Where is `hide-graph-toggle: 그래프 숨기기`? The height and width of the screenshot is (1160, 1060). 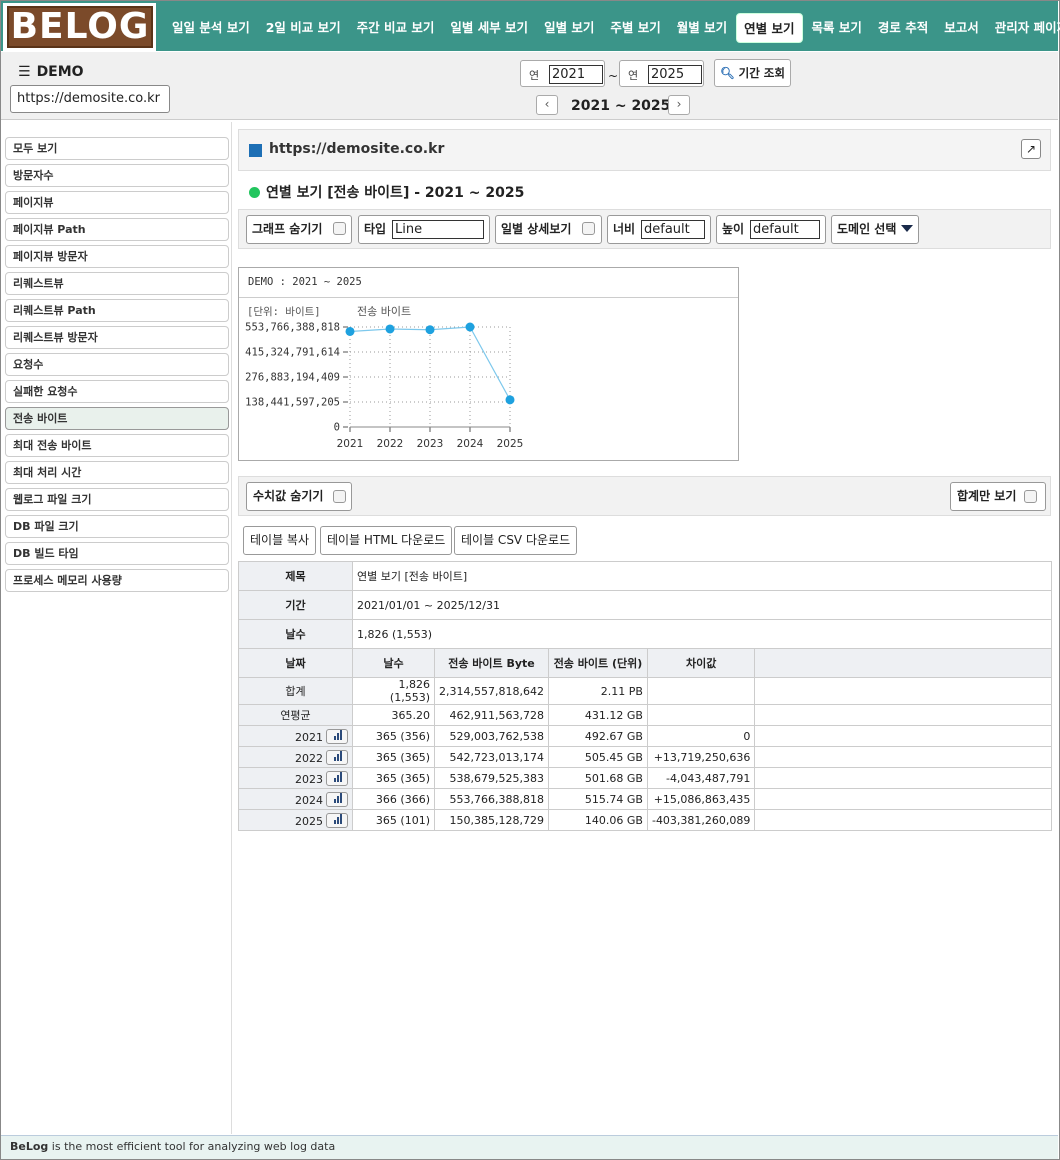 hide-graph-toggle: 그래프 숨기기 is located at coordinates (299, 229).